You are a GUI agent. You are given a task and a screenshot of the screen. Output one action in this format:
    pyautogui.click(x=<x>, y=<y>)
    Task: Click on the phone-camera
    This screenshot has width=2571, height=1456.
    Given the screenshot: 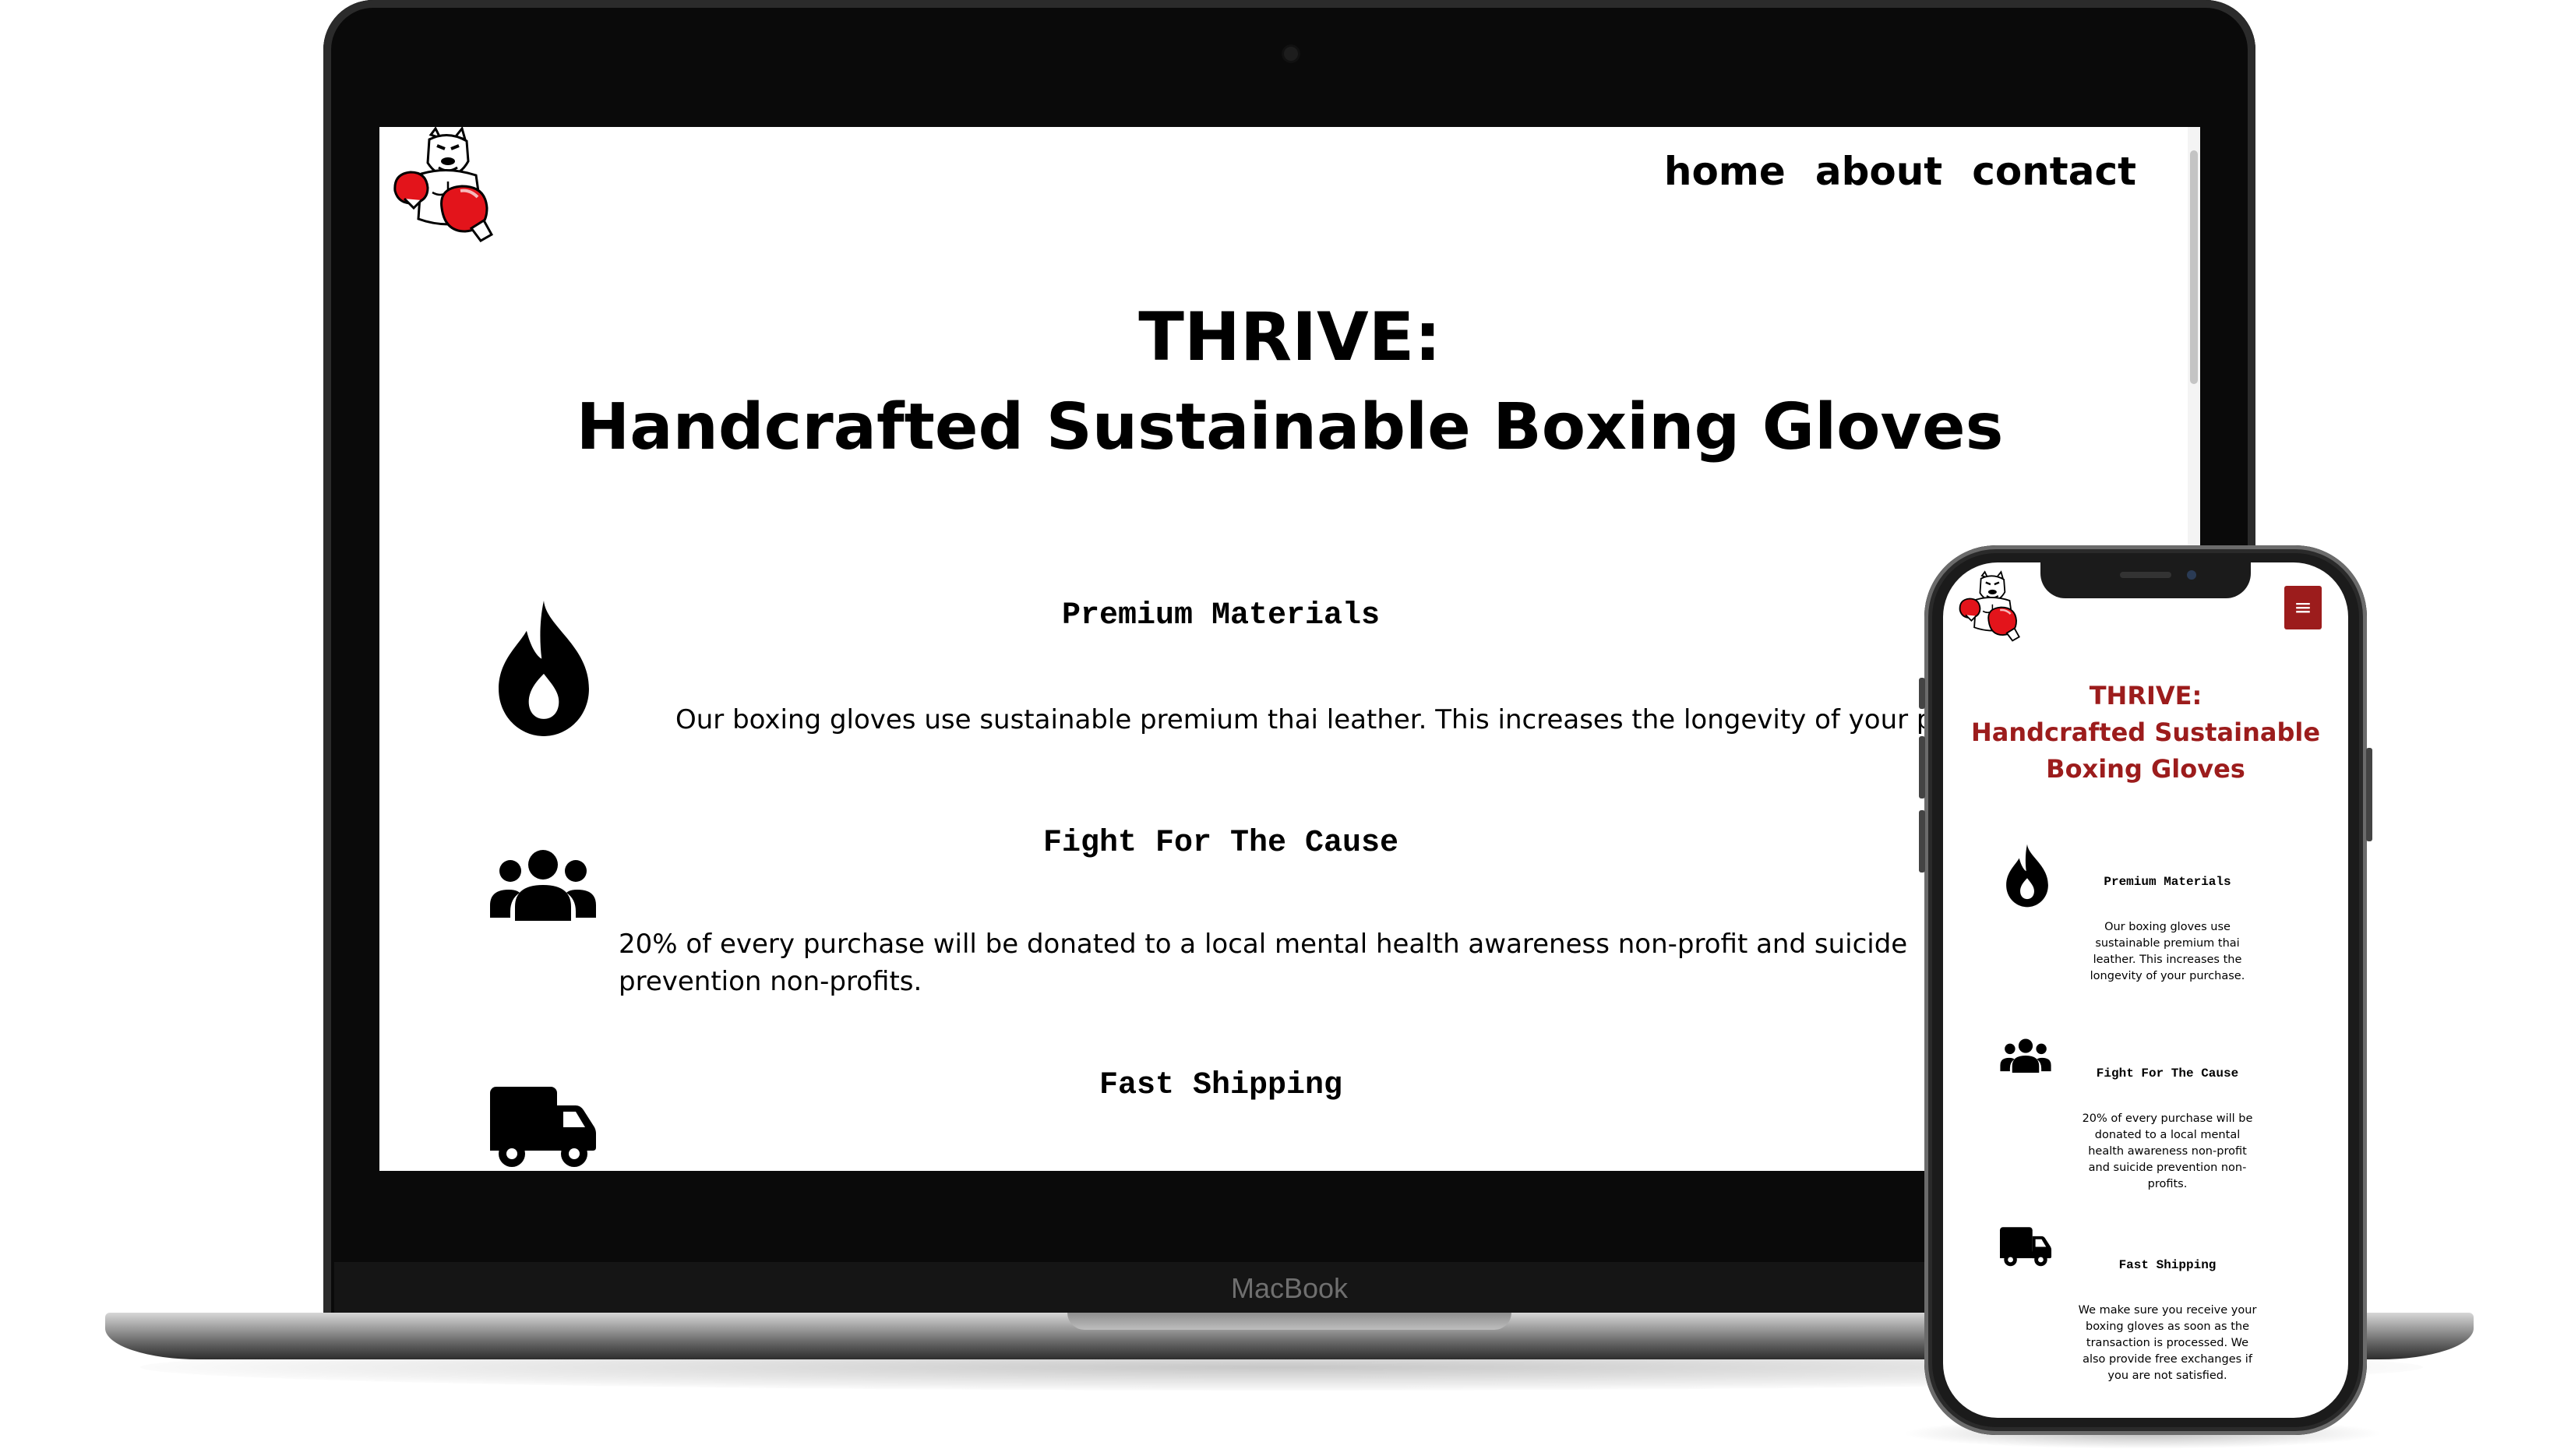 What is the action you would take?
    pyautogui.click(x=2191, y=575)
    